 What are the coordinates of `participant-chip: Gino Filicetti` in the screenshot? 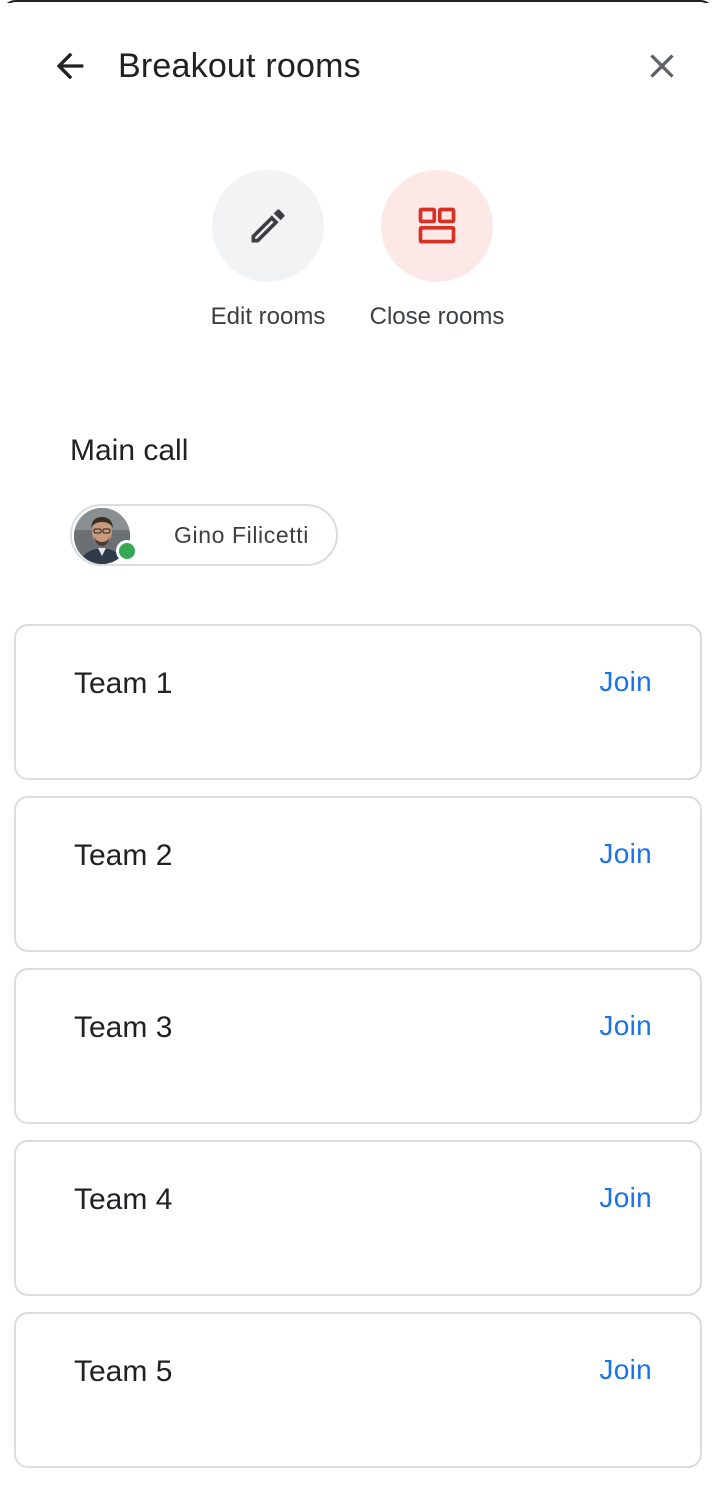 It's located at (204, 535).